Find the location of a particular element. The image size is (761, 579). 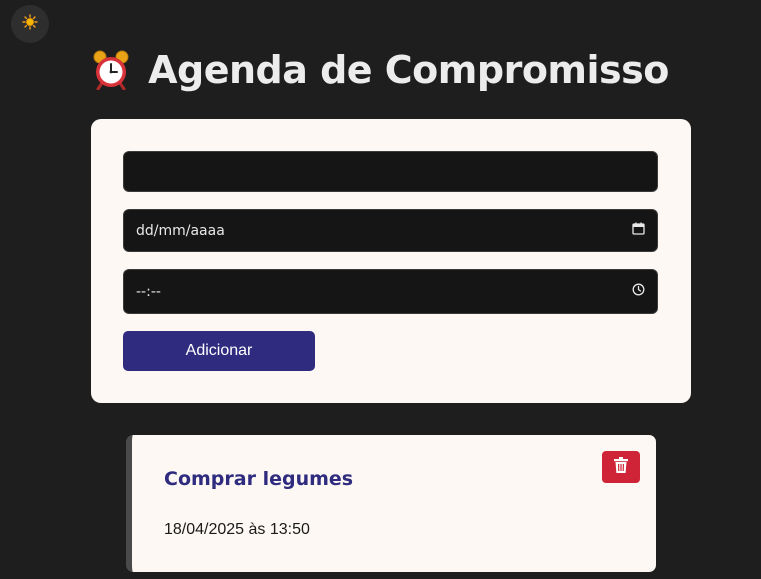

delete-task-button is located at coordinates (621, 467).